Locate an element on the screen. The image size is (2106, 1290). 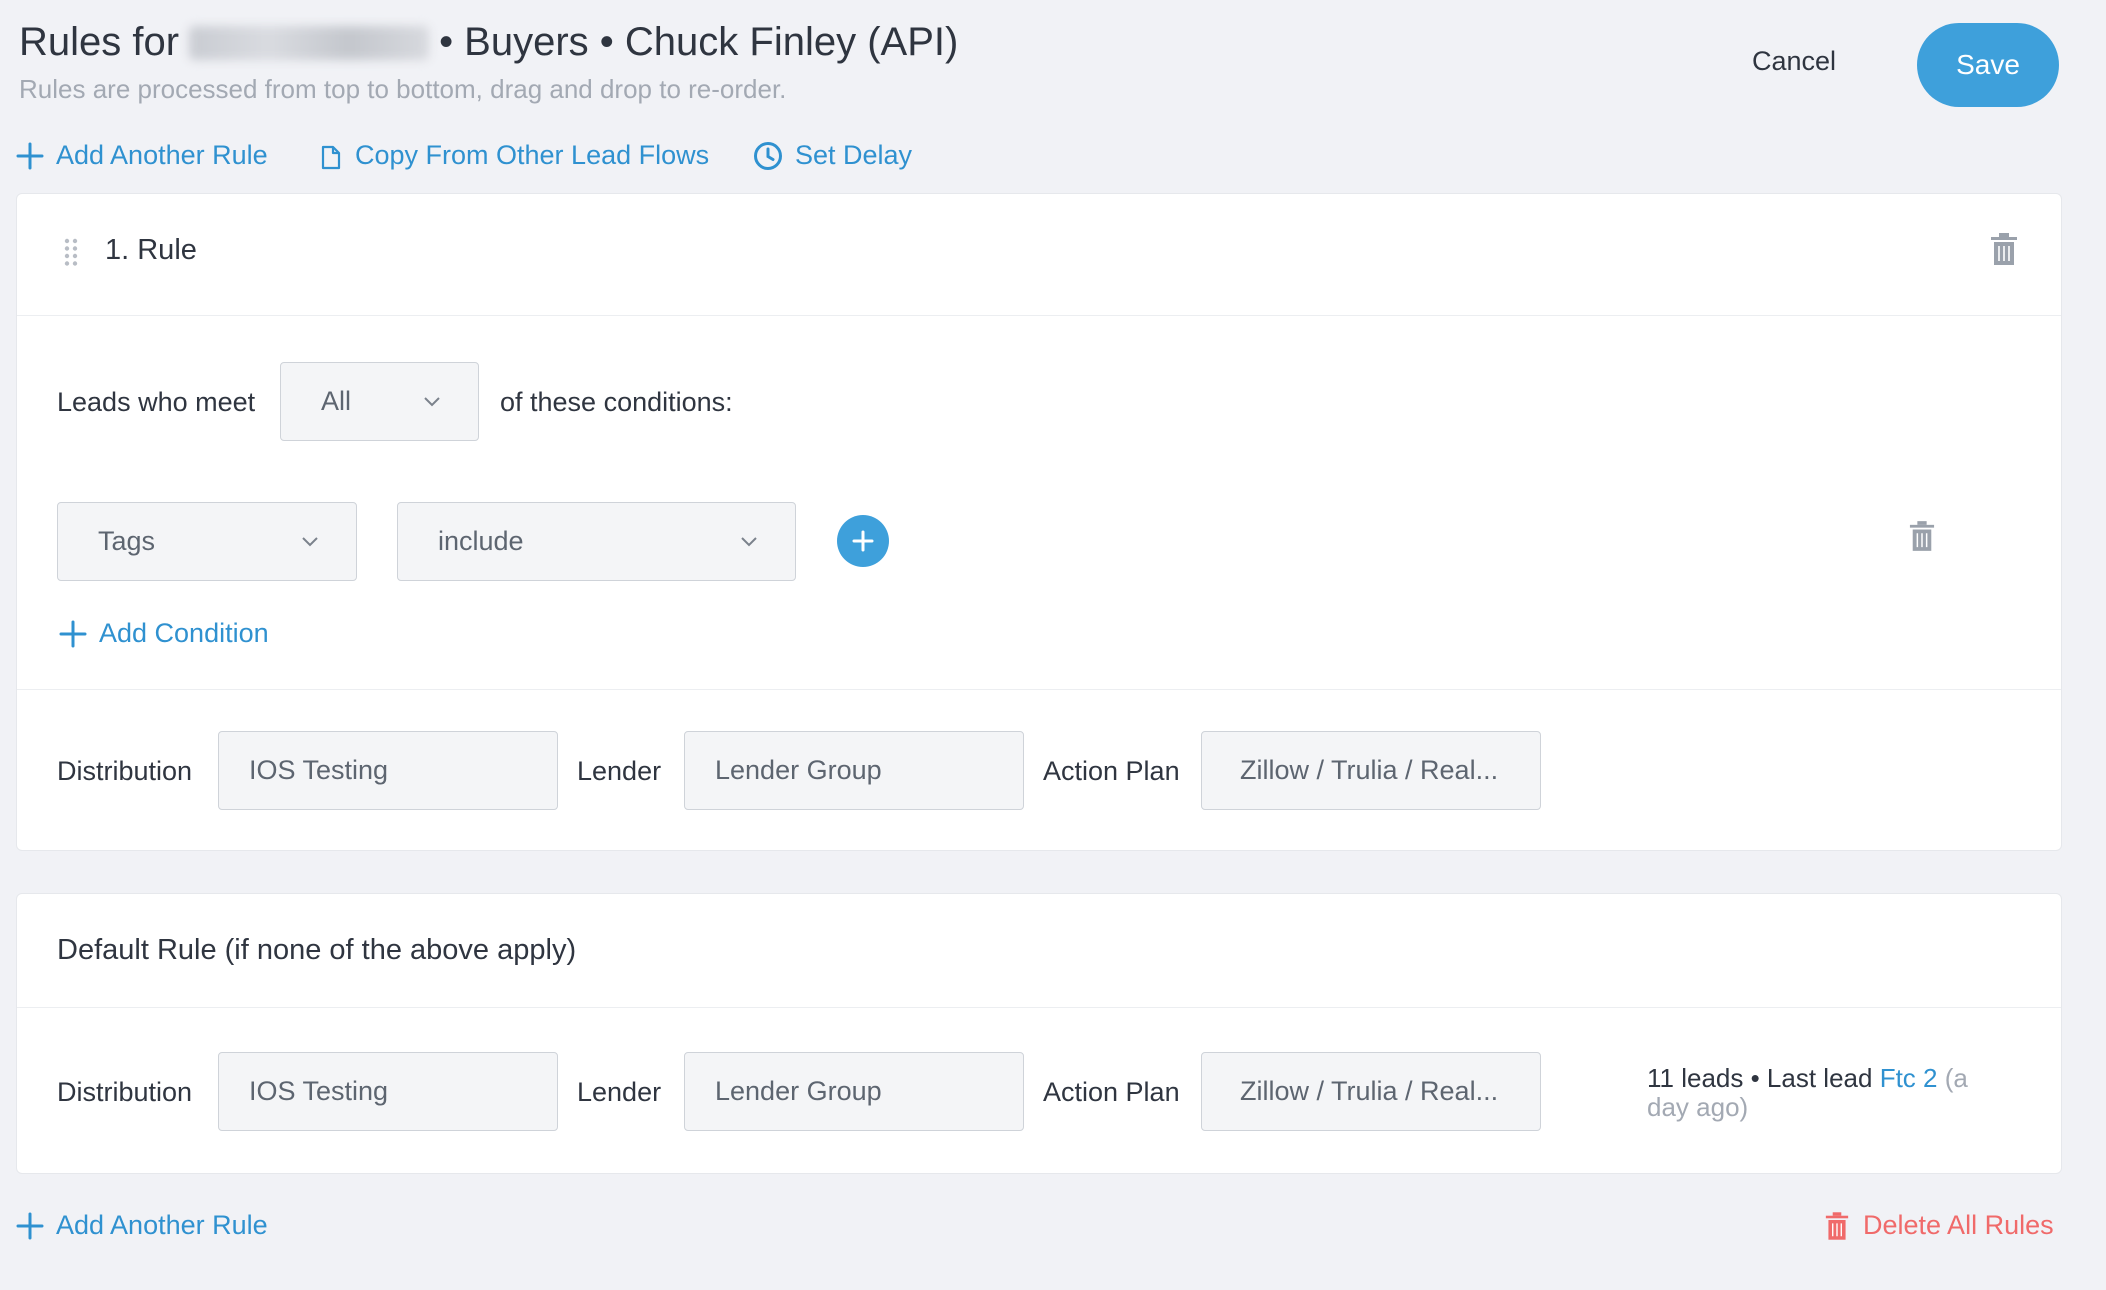
default-distribution-label: Distribution is located at coordinates (125, 1092).